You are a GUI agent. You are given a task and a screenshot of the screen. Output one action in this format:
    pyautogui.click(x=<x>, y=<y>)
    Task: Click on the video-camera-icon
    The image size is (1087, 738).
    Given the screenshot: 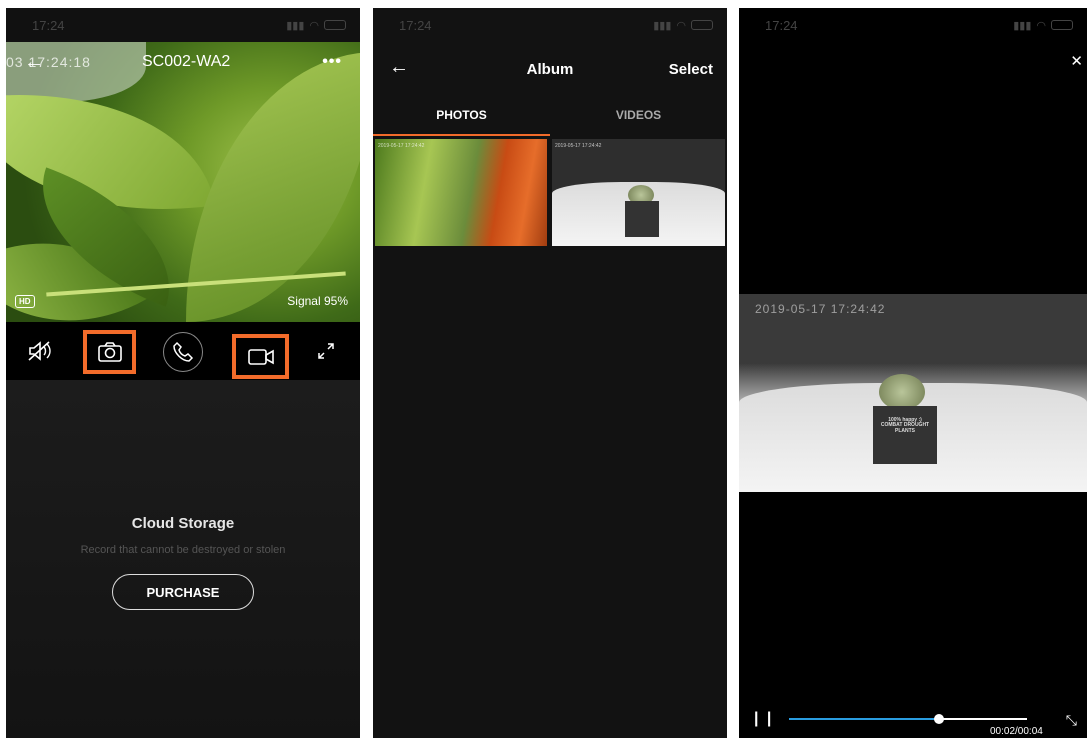 What is the action you would take?
    pyautogui.click(x=260, y=356)
    